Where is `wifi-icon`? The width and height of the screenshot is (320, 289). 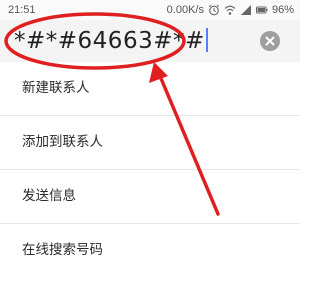 wifi-icon is located at coordinates (230, 10).